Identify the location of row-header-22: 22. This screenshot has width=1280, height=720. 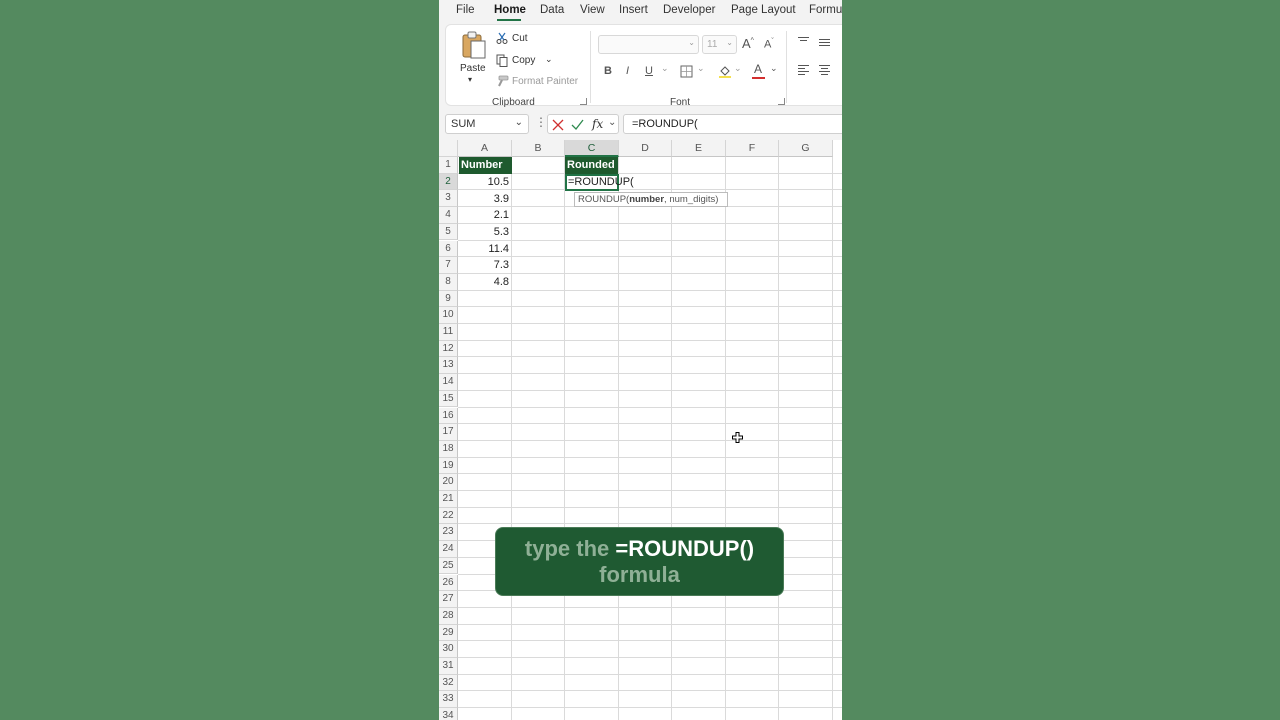
(448, 516).